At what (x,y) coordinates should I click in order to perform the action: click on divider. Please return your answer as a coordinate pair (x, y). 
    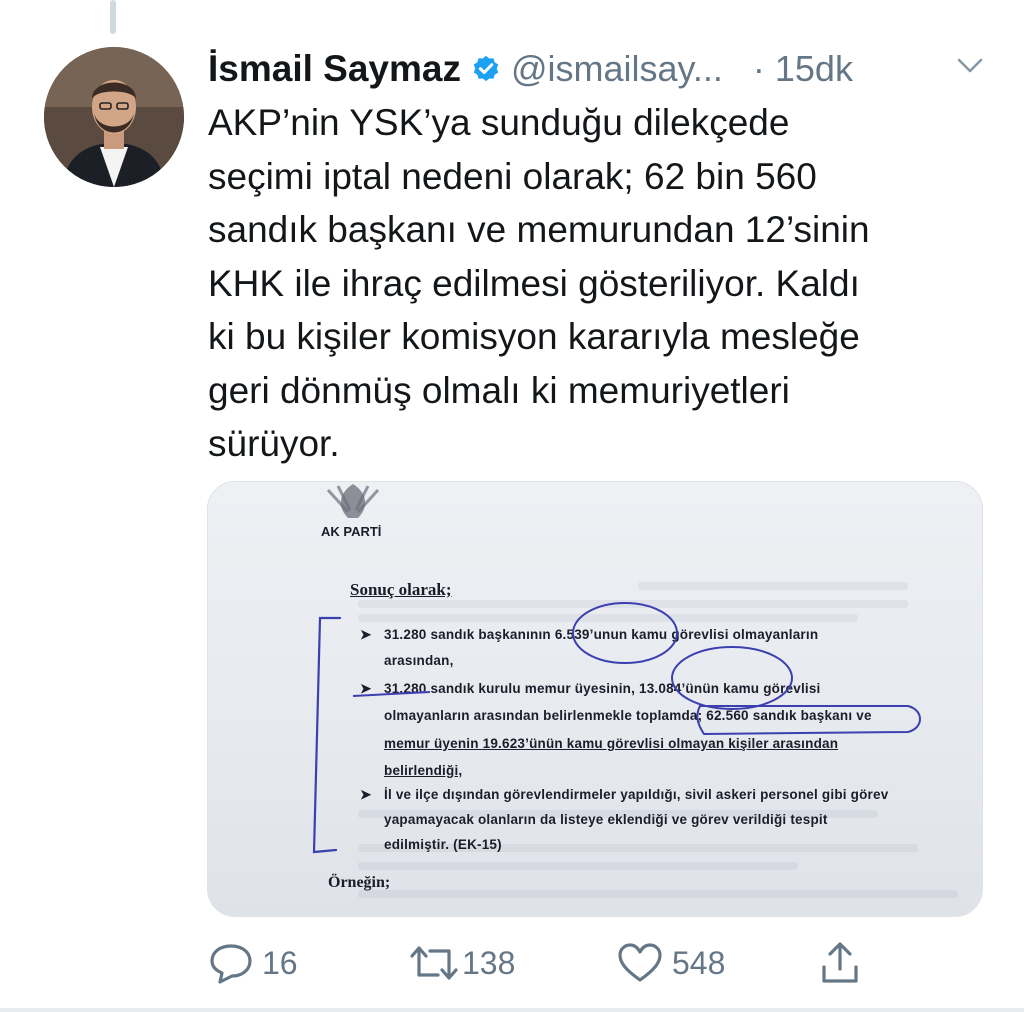
    Looking at the image, I should click on (512, 1010).